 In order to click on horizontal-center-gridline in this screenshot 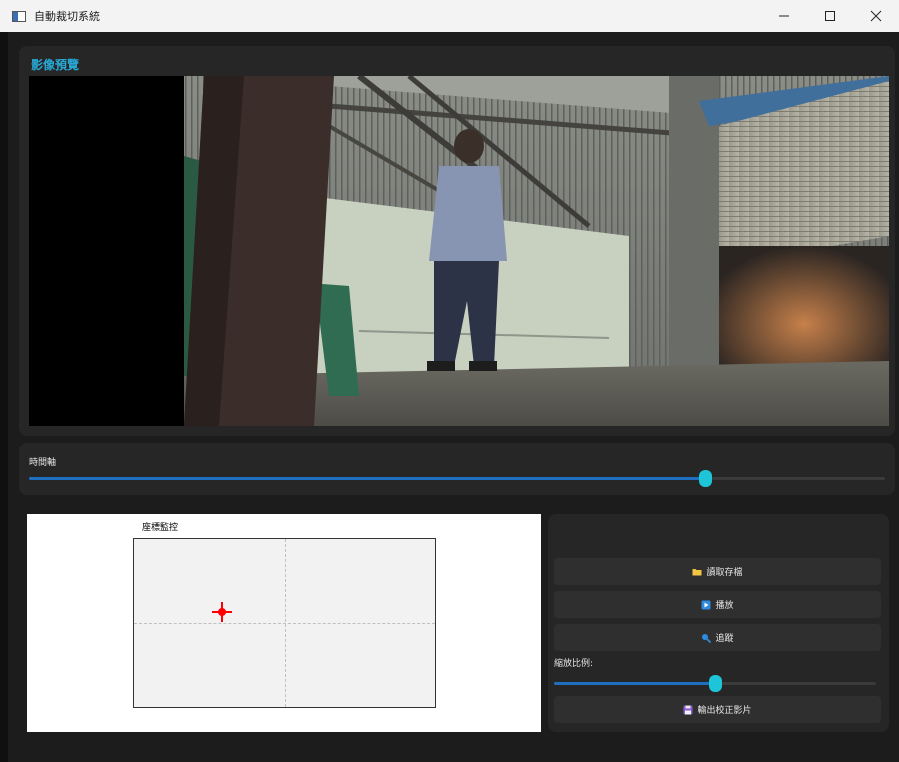, I will do `click(284, 623)`.